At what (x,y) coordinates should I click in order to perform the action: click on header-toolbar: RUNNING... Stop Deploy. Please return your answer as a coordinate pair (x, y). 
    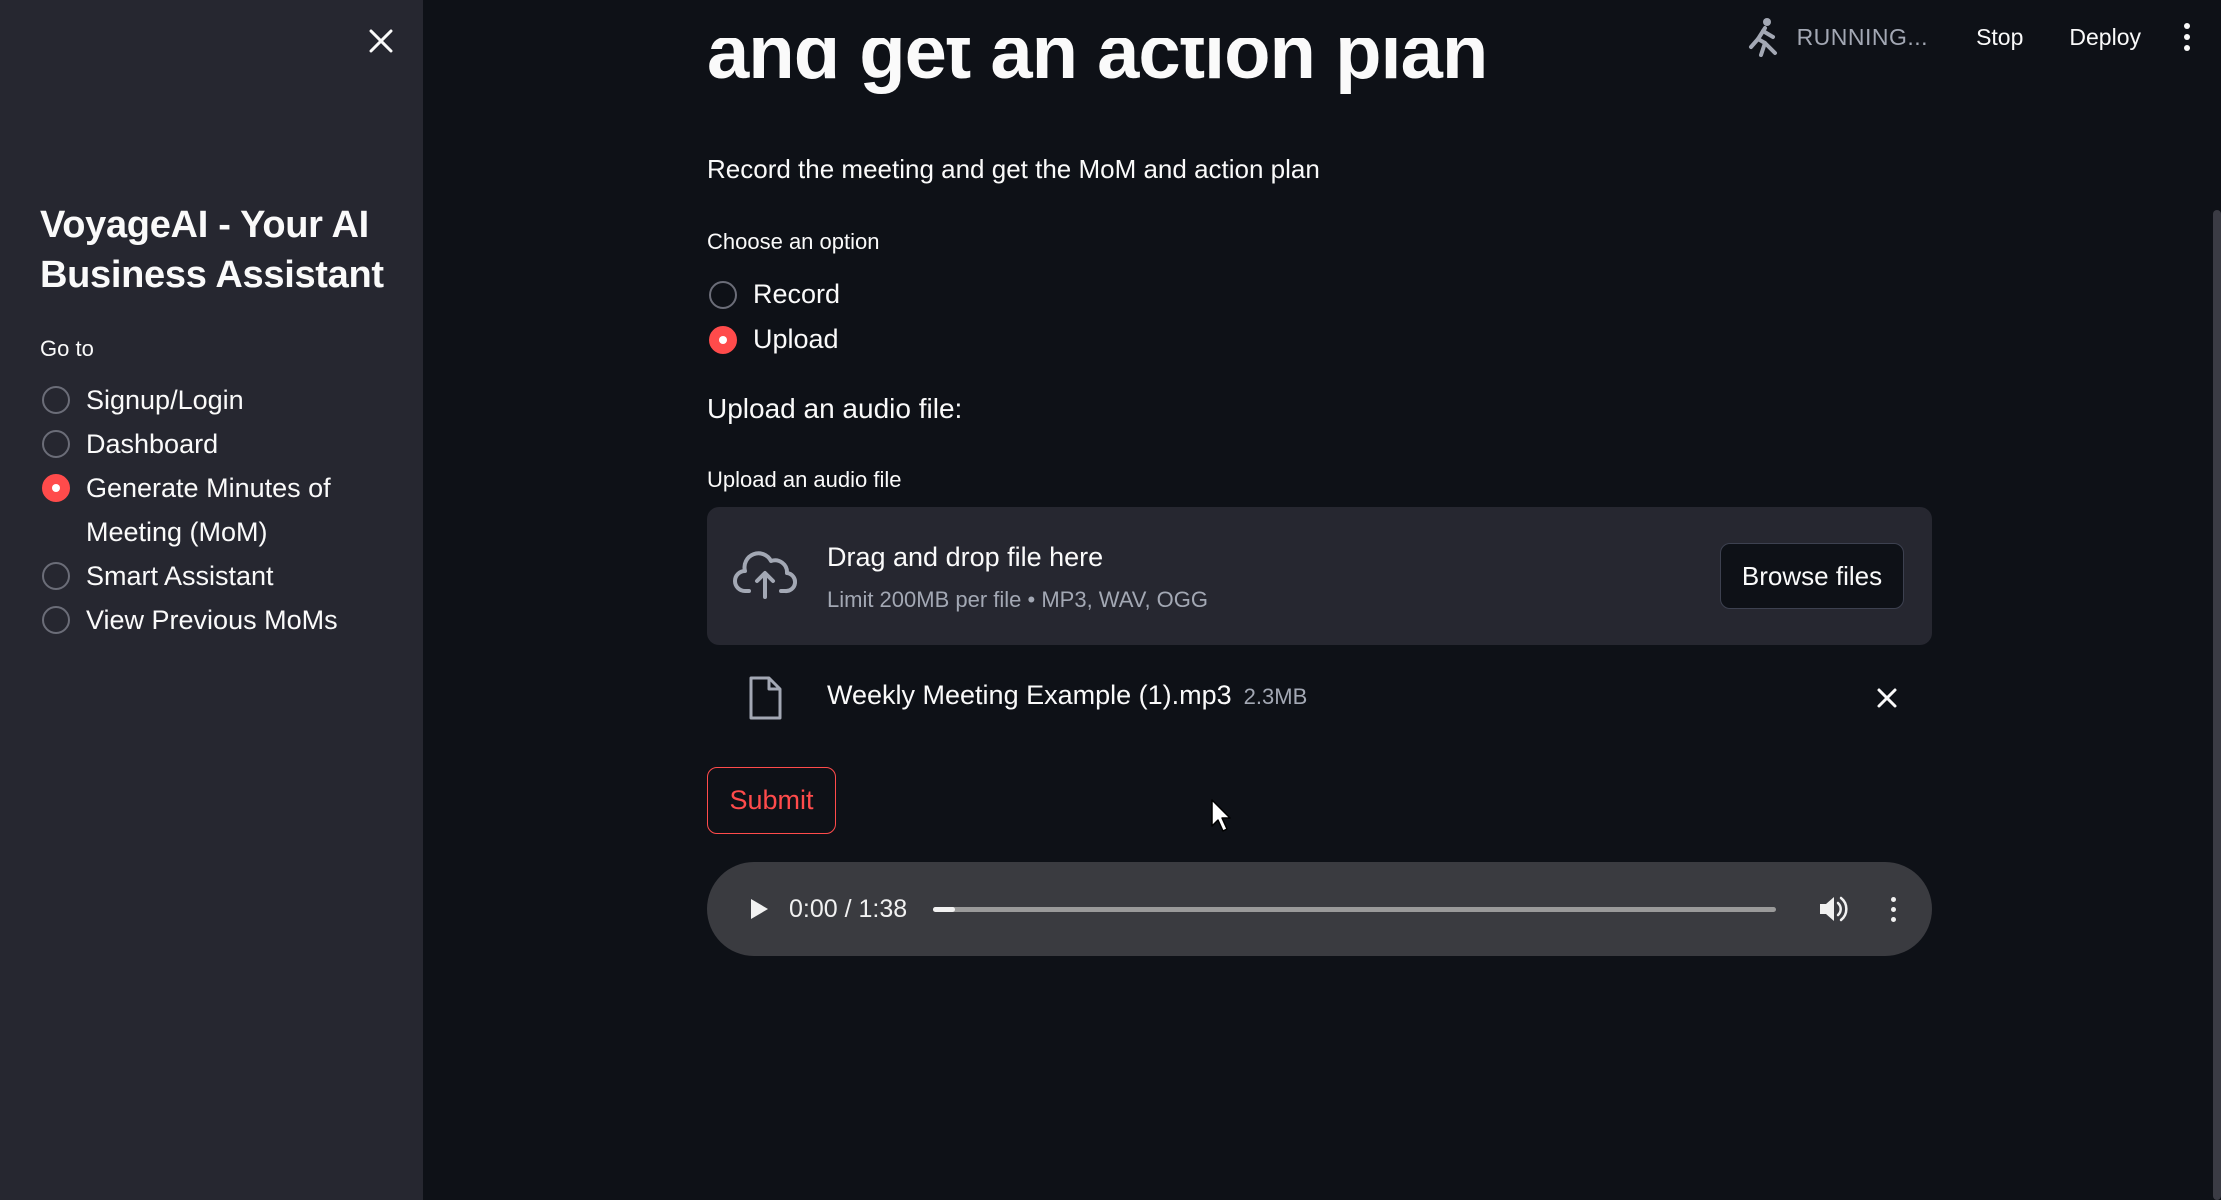
    Looking at the image, I should click on (1972, 37).